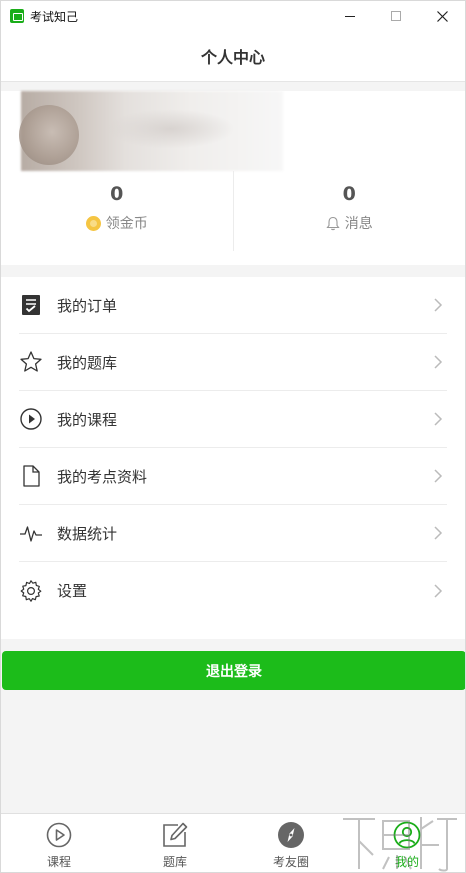  I want to click on coins-count: 0, so click(117, 194).